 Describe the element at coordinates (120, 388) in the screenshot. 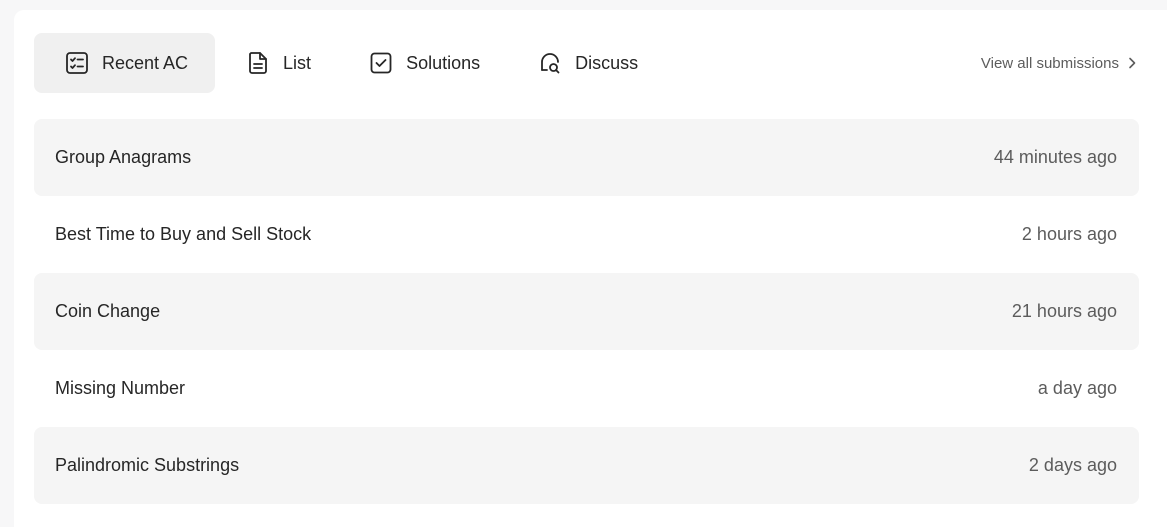

I see `submission-title: Missing Number` at that location.